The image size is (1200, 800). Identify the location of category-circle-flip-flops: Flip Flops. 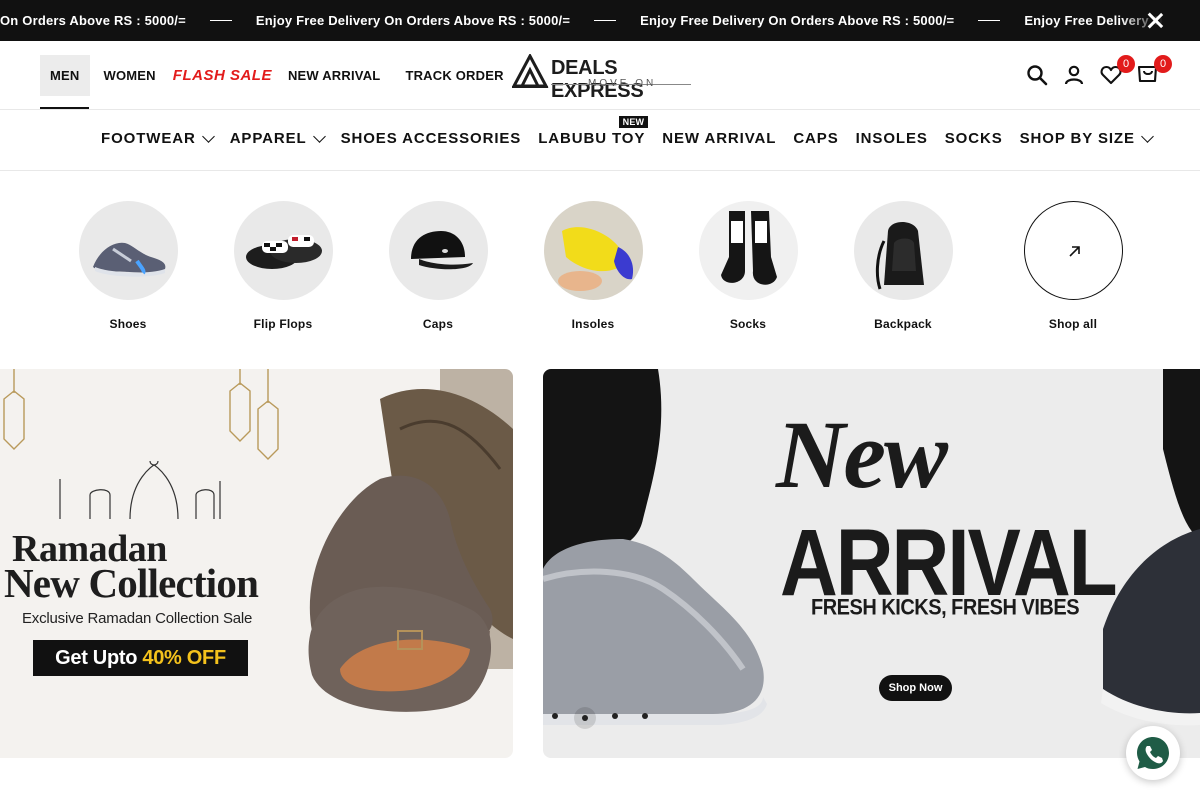
(283, 266).